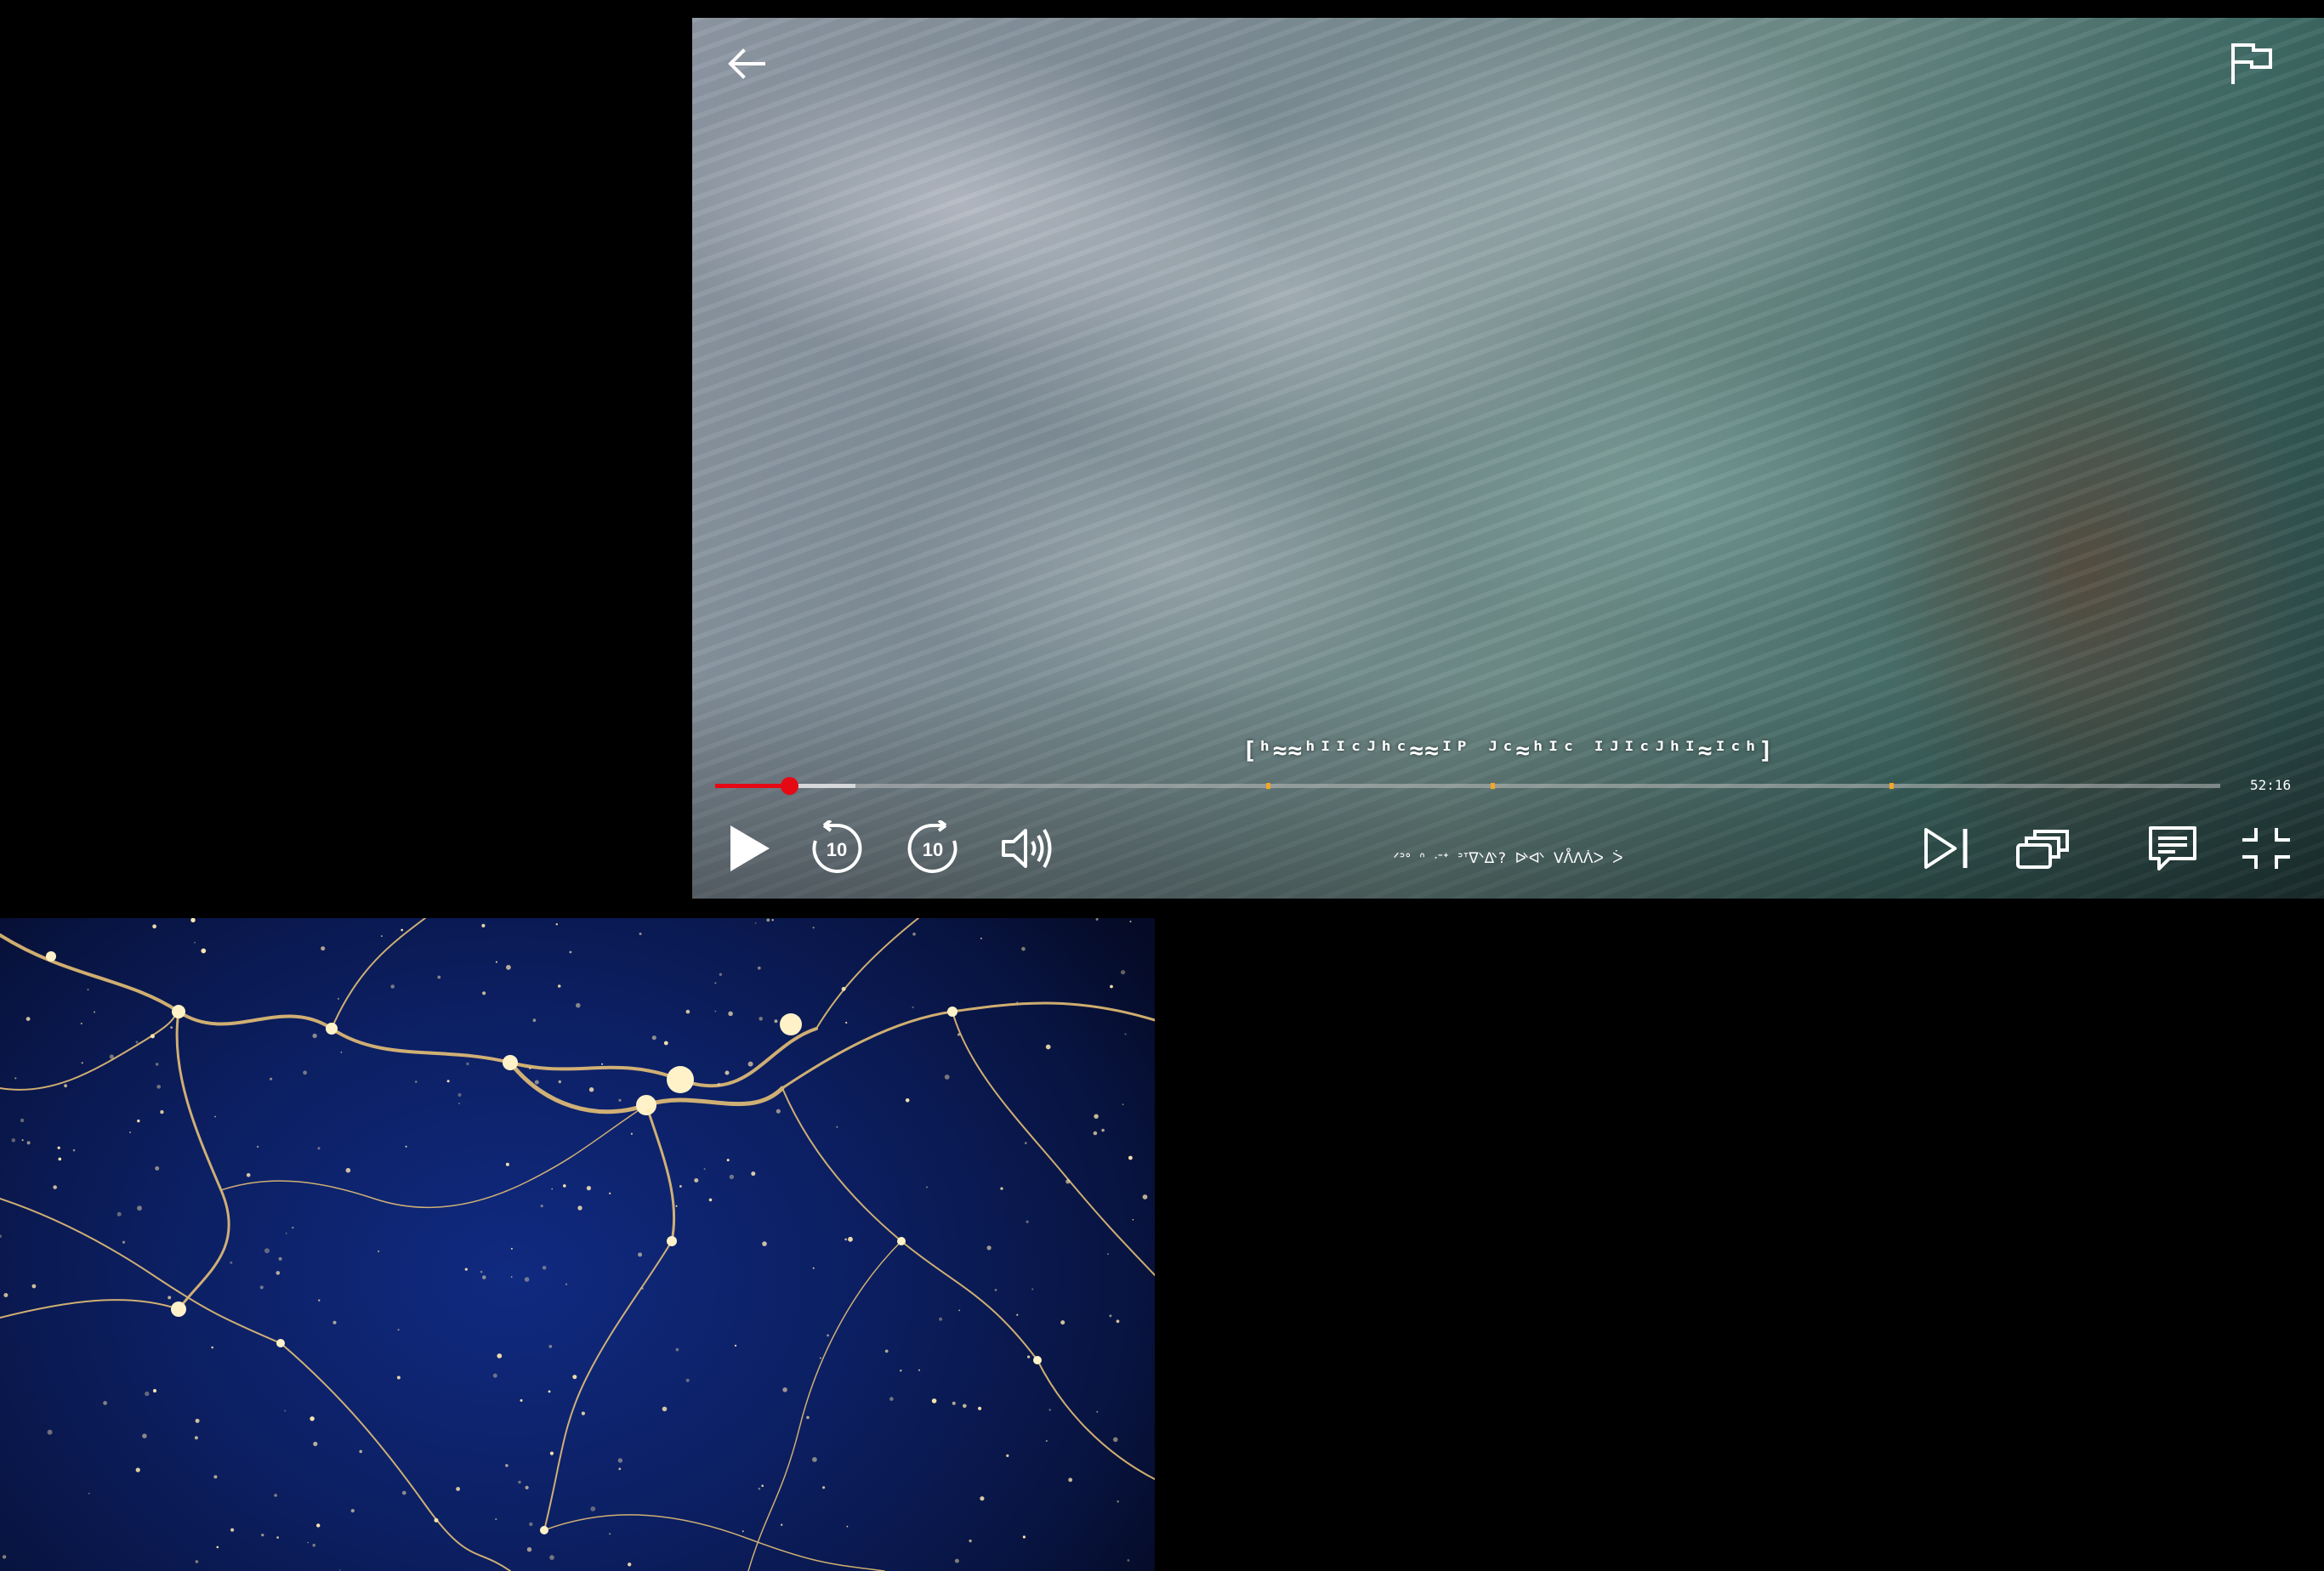 This screenshot has width=2324, height=1571. I want to click on episode-title: ᐟᐣᐤ ᐢ ᐧᐨᐩ ᐣᐪᐫᐬ? ᐭᐮ ᐯᐰᐱᐲᐳ ᐴ, so click(1508, 858).